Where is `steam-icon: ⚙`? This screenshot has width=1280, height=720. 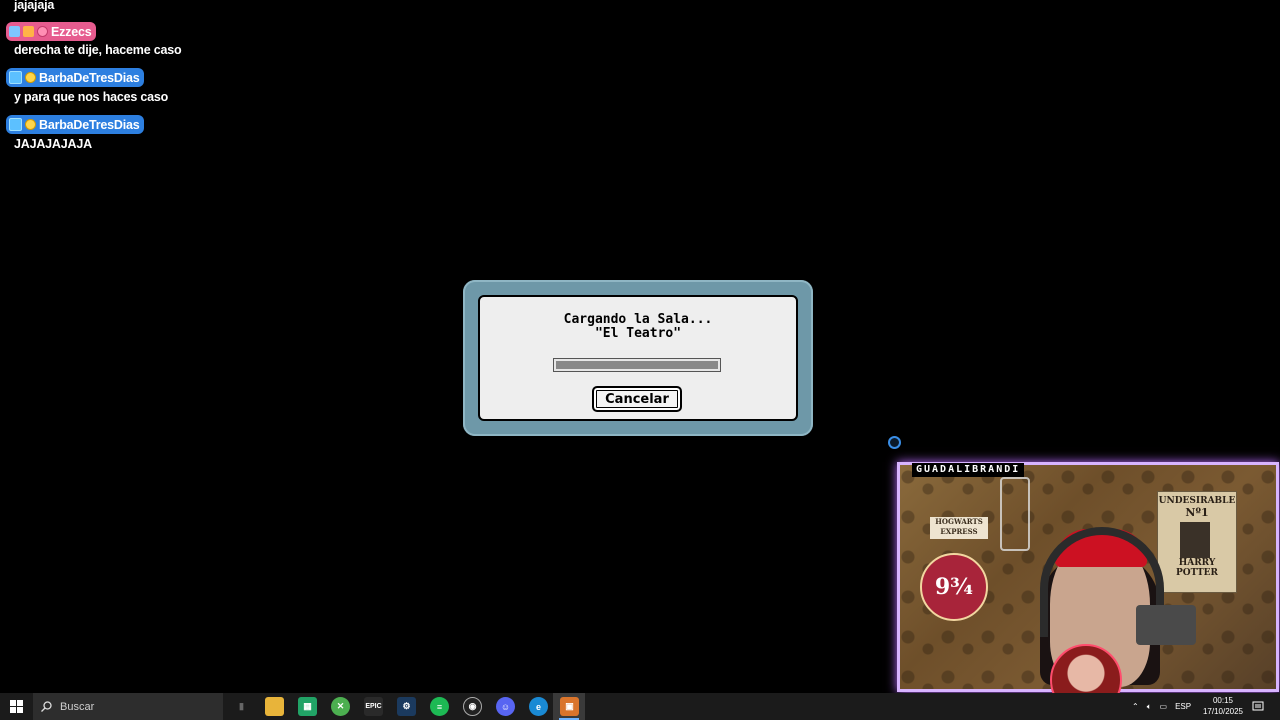
steam-icon: ⚙ is located at coordinates (406, 706).